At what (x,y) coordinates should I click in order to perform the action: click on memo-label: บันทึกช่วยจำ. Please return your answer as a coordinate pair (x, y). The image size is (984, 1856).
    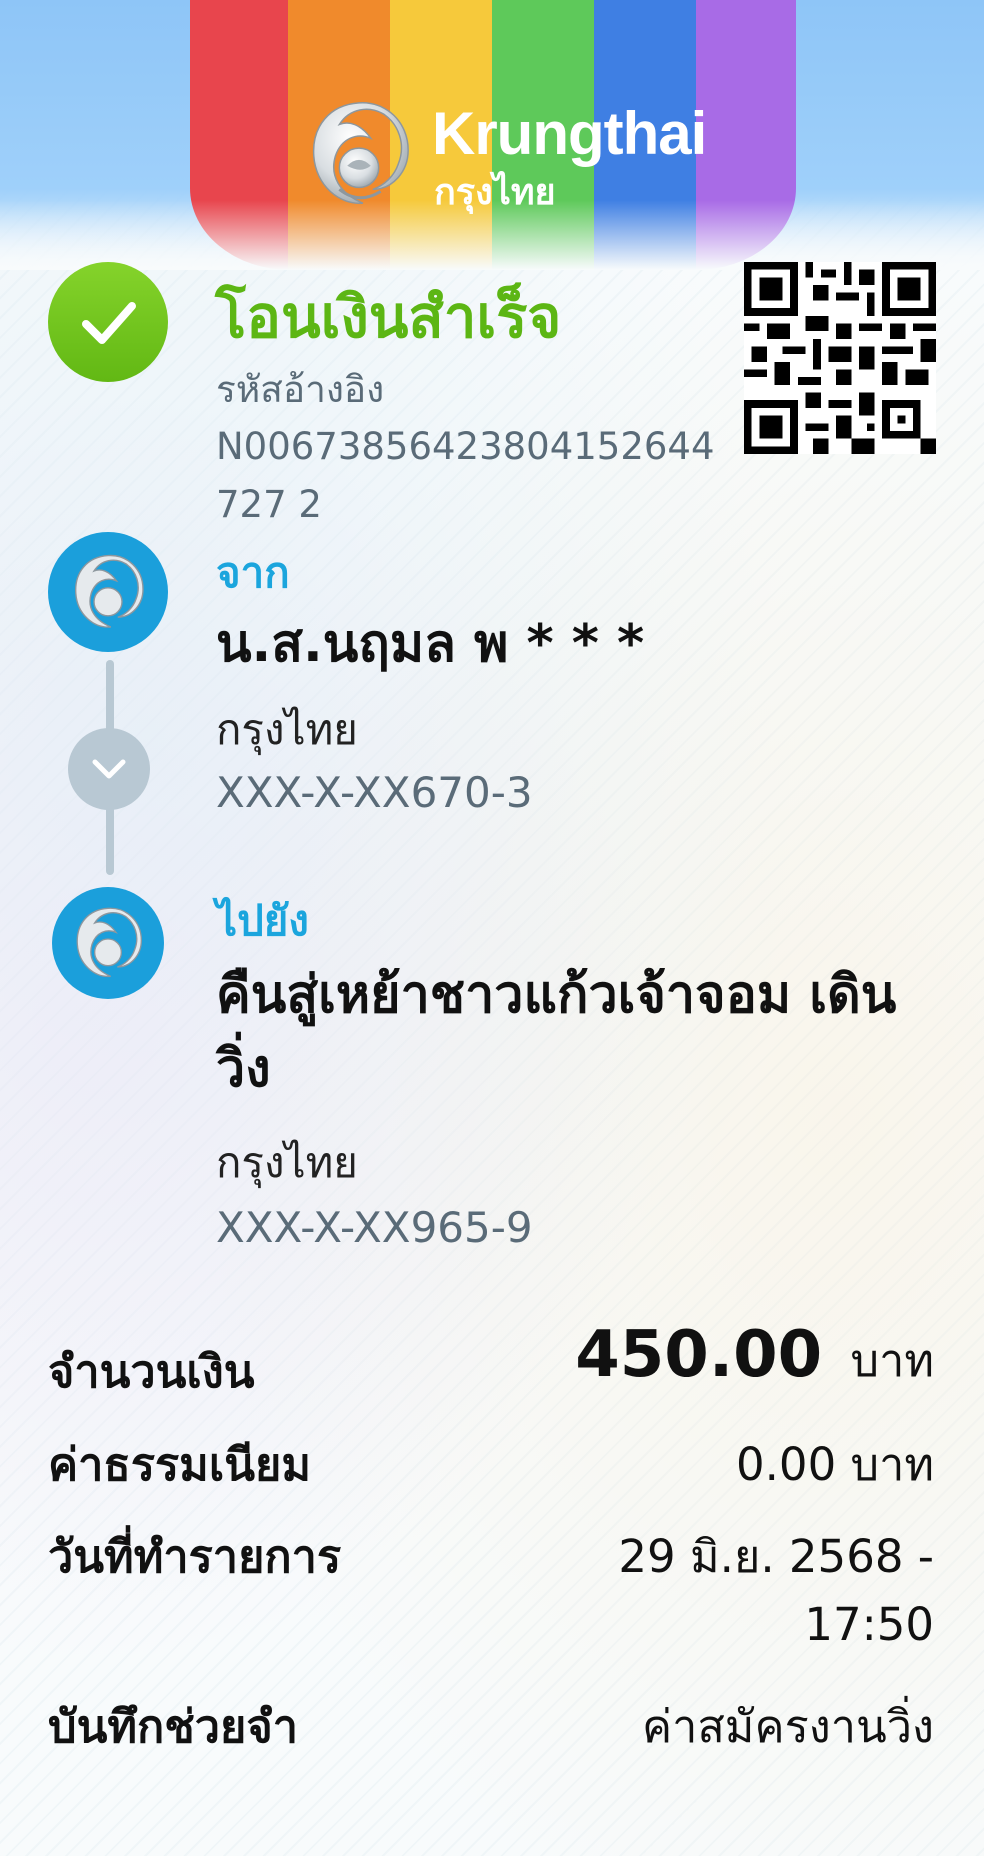
    Looking at the image, I should click on (173, 1726).